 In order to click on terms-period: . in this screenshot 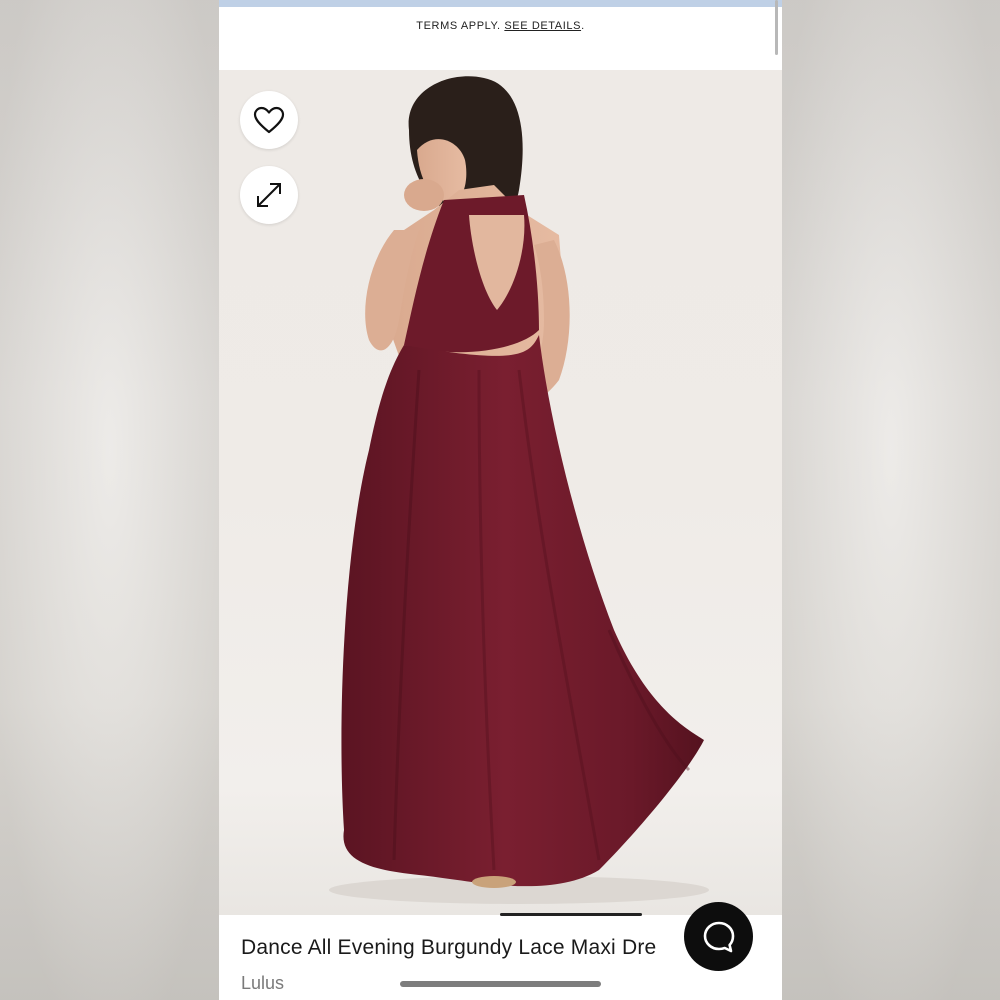, I will do `click(583, 26)`.